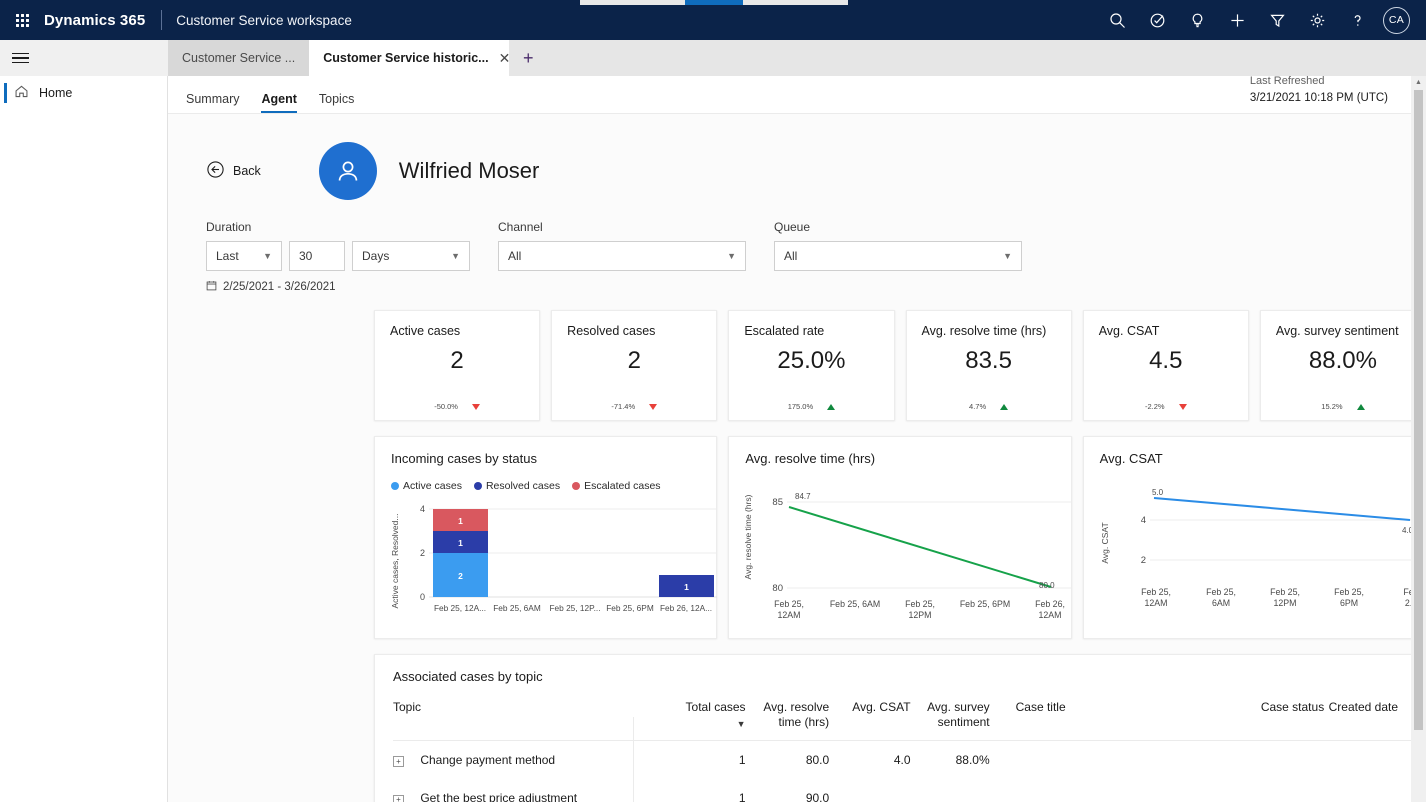 The image size is (1426, 802). Describe the element at coordinates (244, 256) in the screenshot. I see `duration-mode-select: Last ▼` at that location.